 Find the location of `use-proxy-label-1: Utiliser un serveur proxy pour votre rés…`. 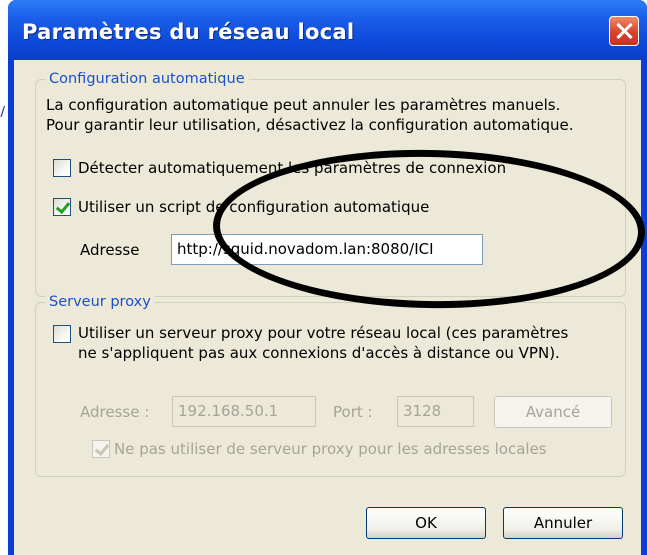

use-proxy-label-1: Utiliser un serveur proxy pour votre rés… is located at coordinates (323, 333).